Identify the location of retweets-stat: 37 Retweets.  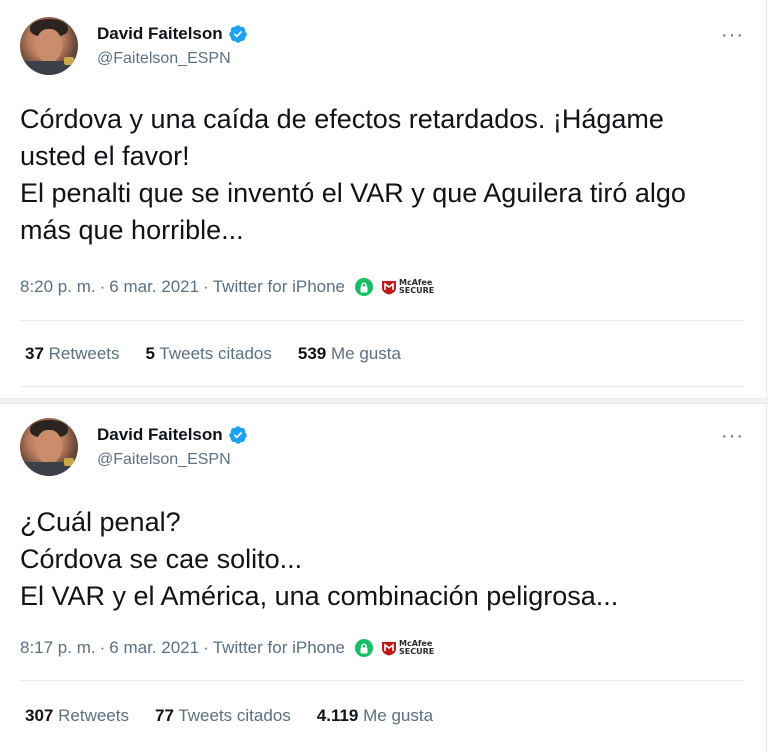
(72, 354).